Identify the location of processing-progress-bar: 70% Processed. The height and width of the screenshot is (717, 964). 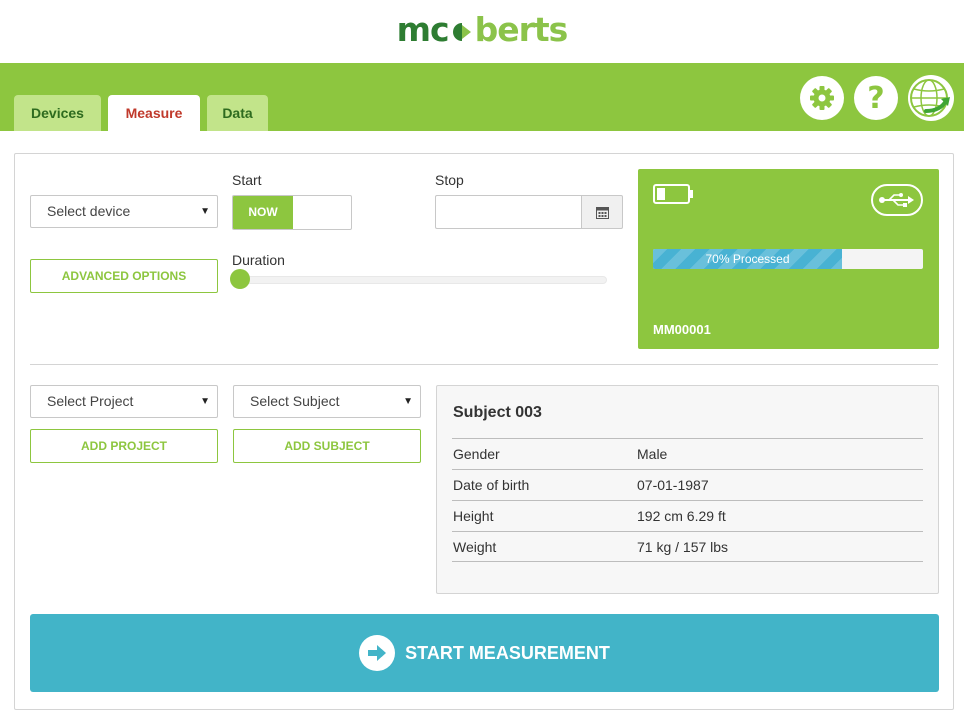
(788, 259).